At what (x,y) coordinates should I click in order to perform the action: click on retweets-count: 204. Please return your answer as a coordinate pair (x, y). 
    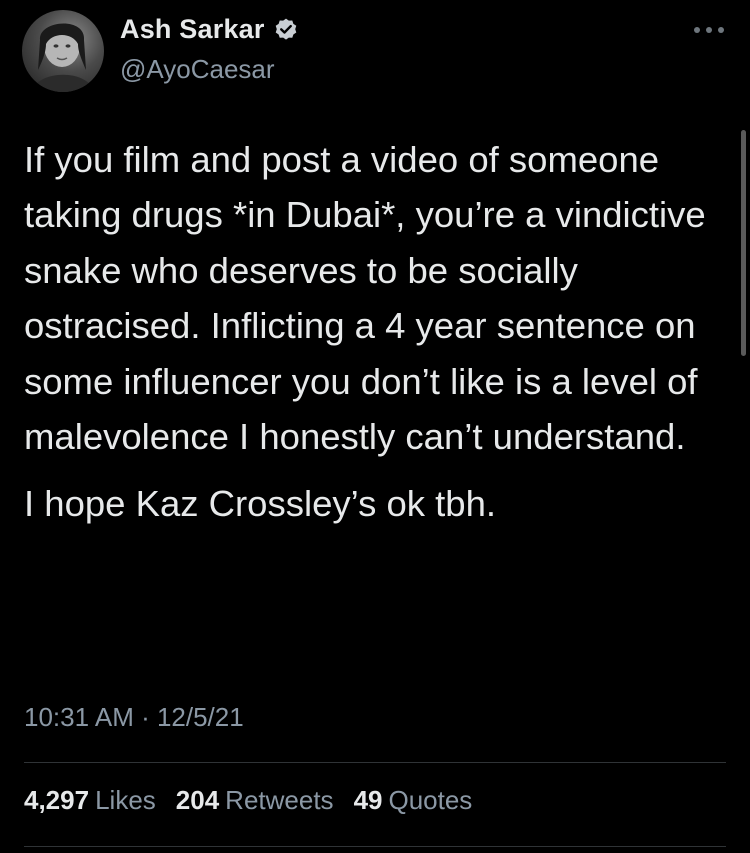
    Looking at the image, I should click on (197, 800).